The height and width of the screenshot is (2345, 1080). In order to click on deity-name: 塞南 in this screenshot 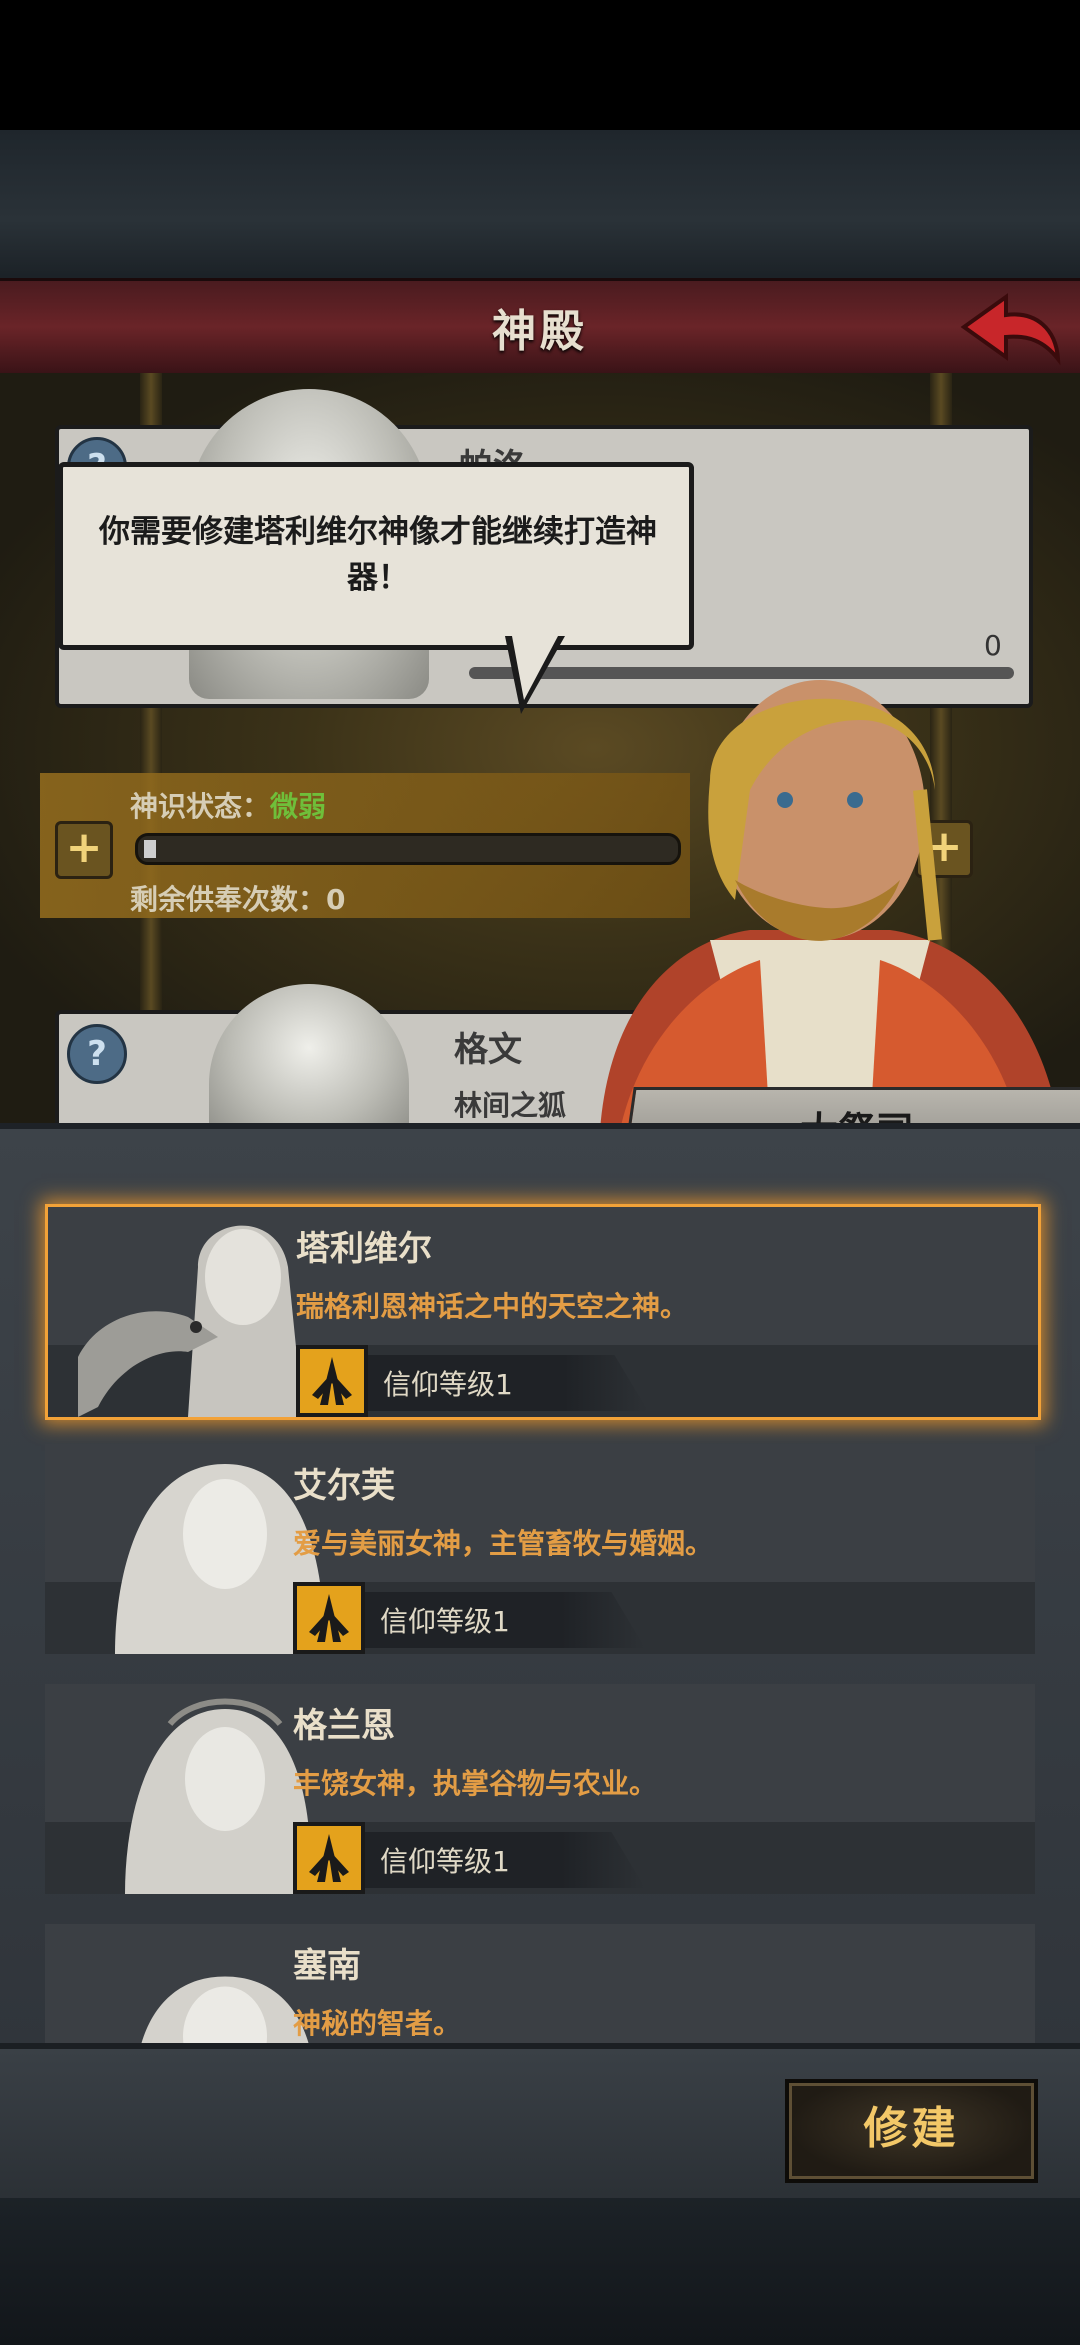, I will do `click(327, 1966)`.